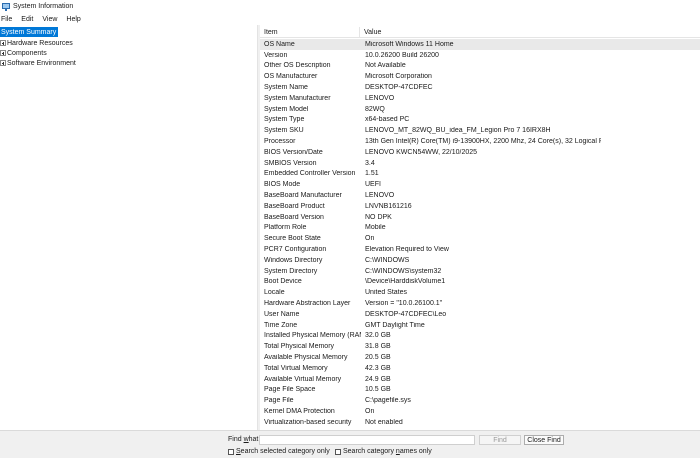 Image resolution: width=700 pixels, height=458 pixels. I want to click on row-item-cell: Processor, so click(280, 142).